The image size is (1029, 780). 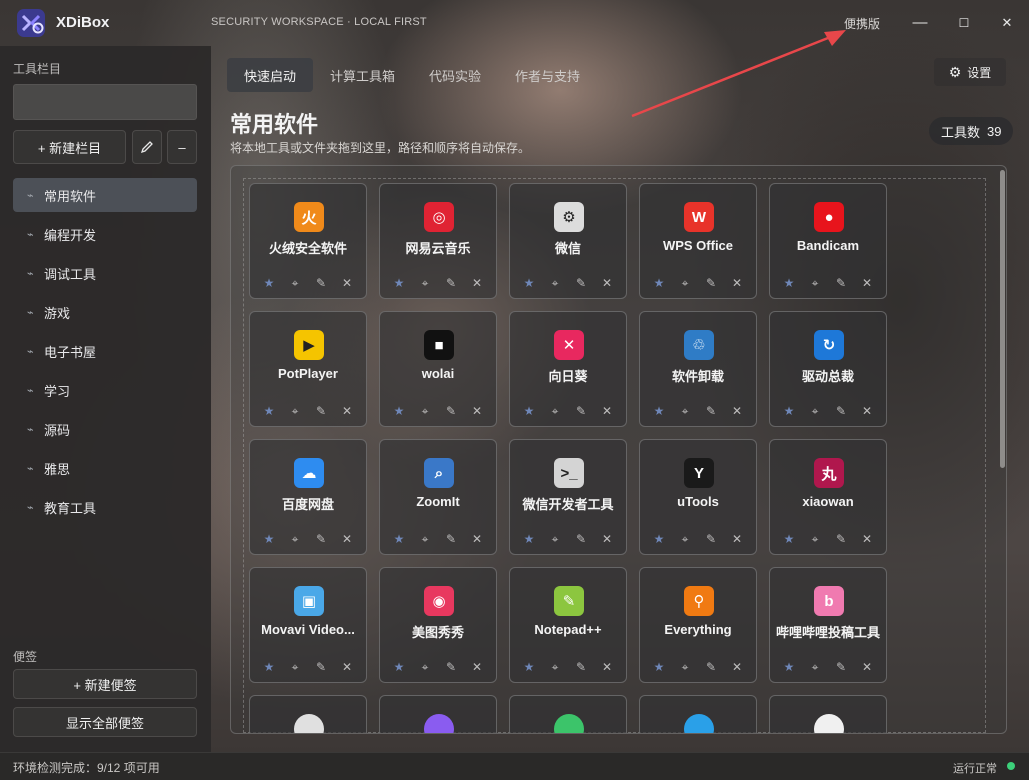 What do you see at coordinates (438, 497) in the screenshot?
I see `tool-card: ⌕ ZoomIt ★ ⌖ ✎ ✕` at bounding box center [438, 497].